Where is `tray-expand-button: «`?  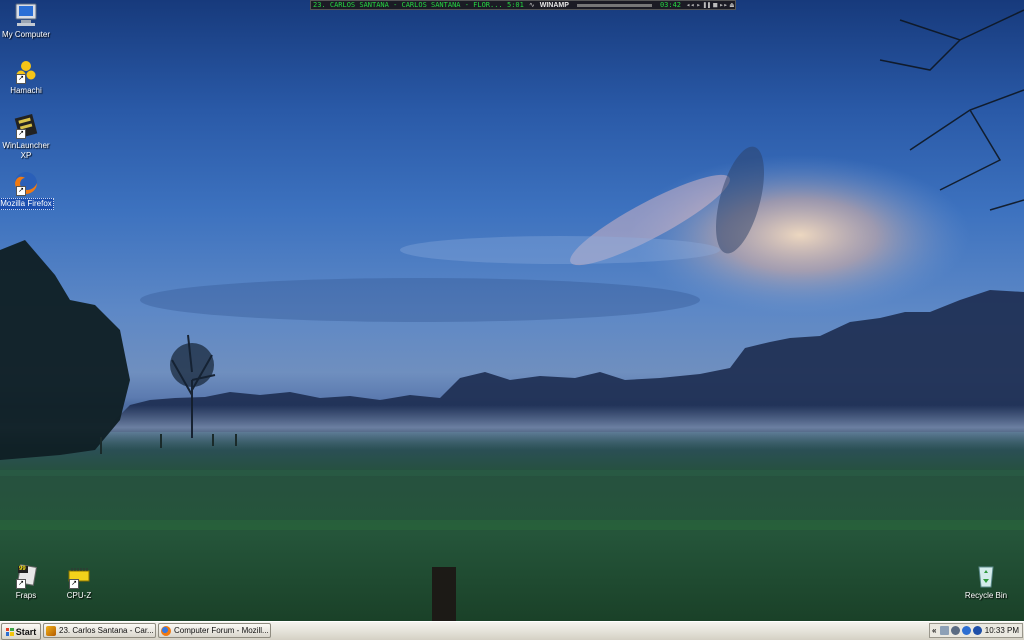
tray-expand-button: « is located at coordinates (934, 630).